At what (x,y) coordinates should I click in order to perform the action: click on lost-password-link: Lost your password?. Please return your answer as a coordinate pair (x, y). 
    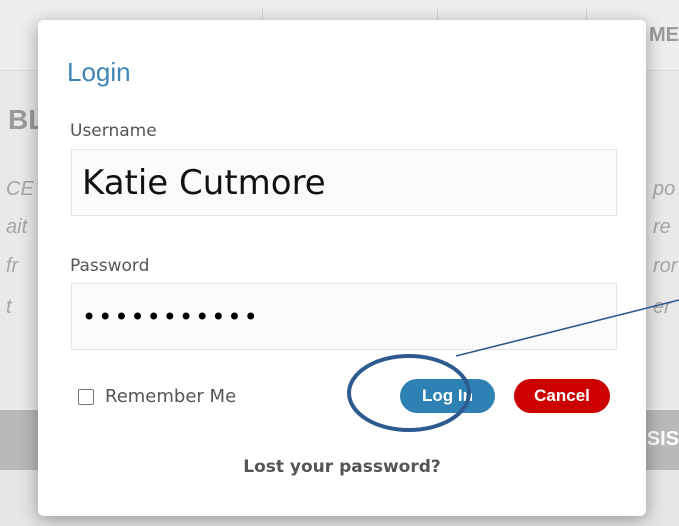
    Looking at the image, I should click on (342, 467).